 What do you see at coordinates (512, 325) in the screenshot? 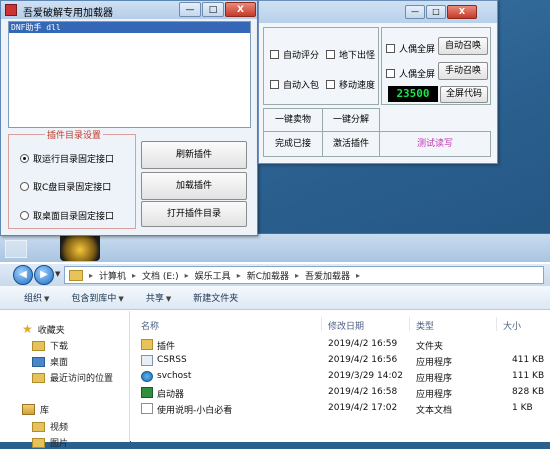
I see `column-header-size: 大小` at bounding box center [512, 325].